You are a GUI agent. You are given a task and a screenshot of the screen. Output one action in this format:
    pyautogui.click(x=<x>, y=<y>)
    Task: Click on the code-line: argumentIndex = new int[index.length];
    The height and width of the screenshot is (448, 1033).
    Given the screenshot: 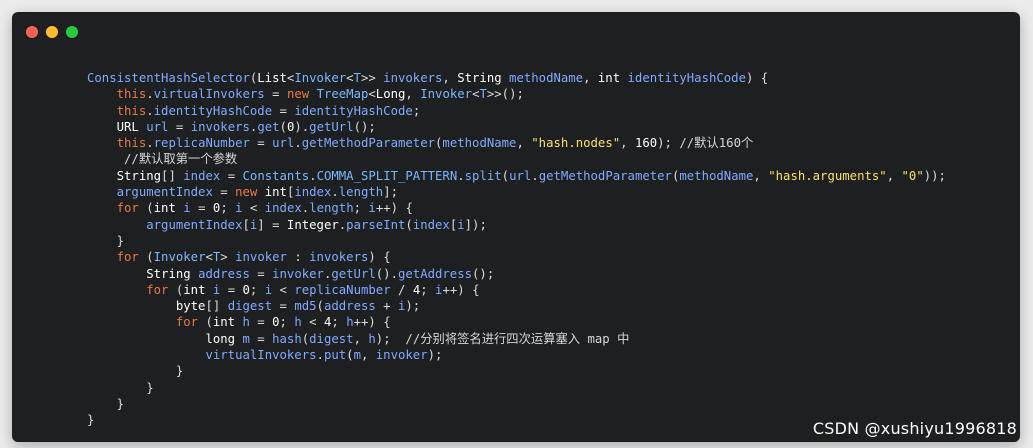 What is the action you would take?
    pyautogui.click(x=257, y=192)
    